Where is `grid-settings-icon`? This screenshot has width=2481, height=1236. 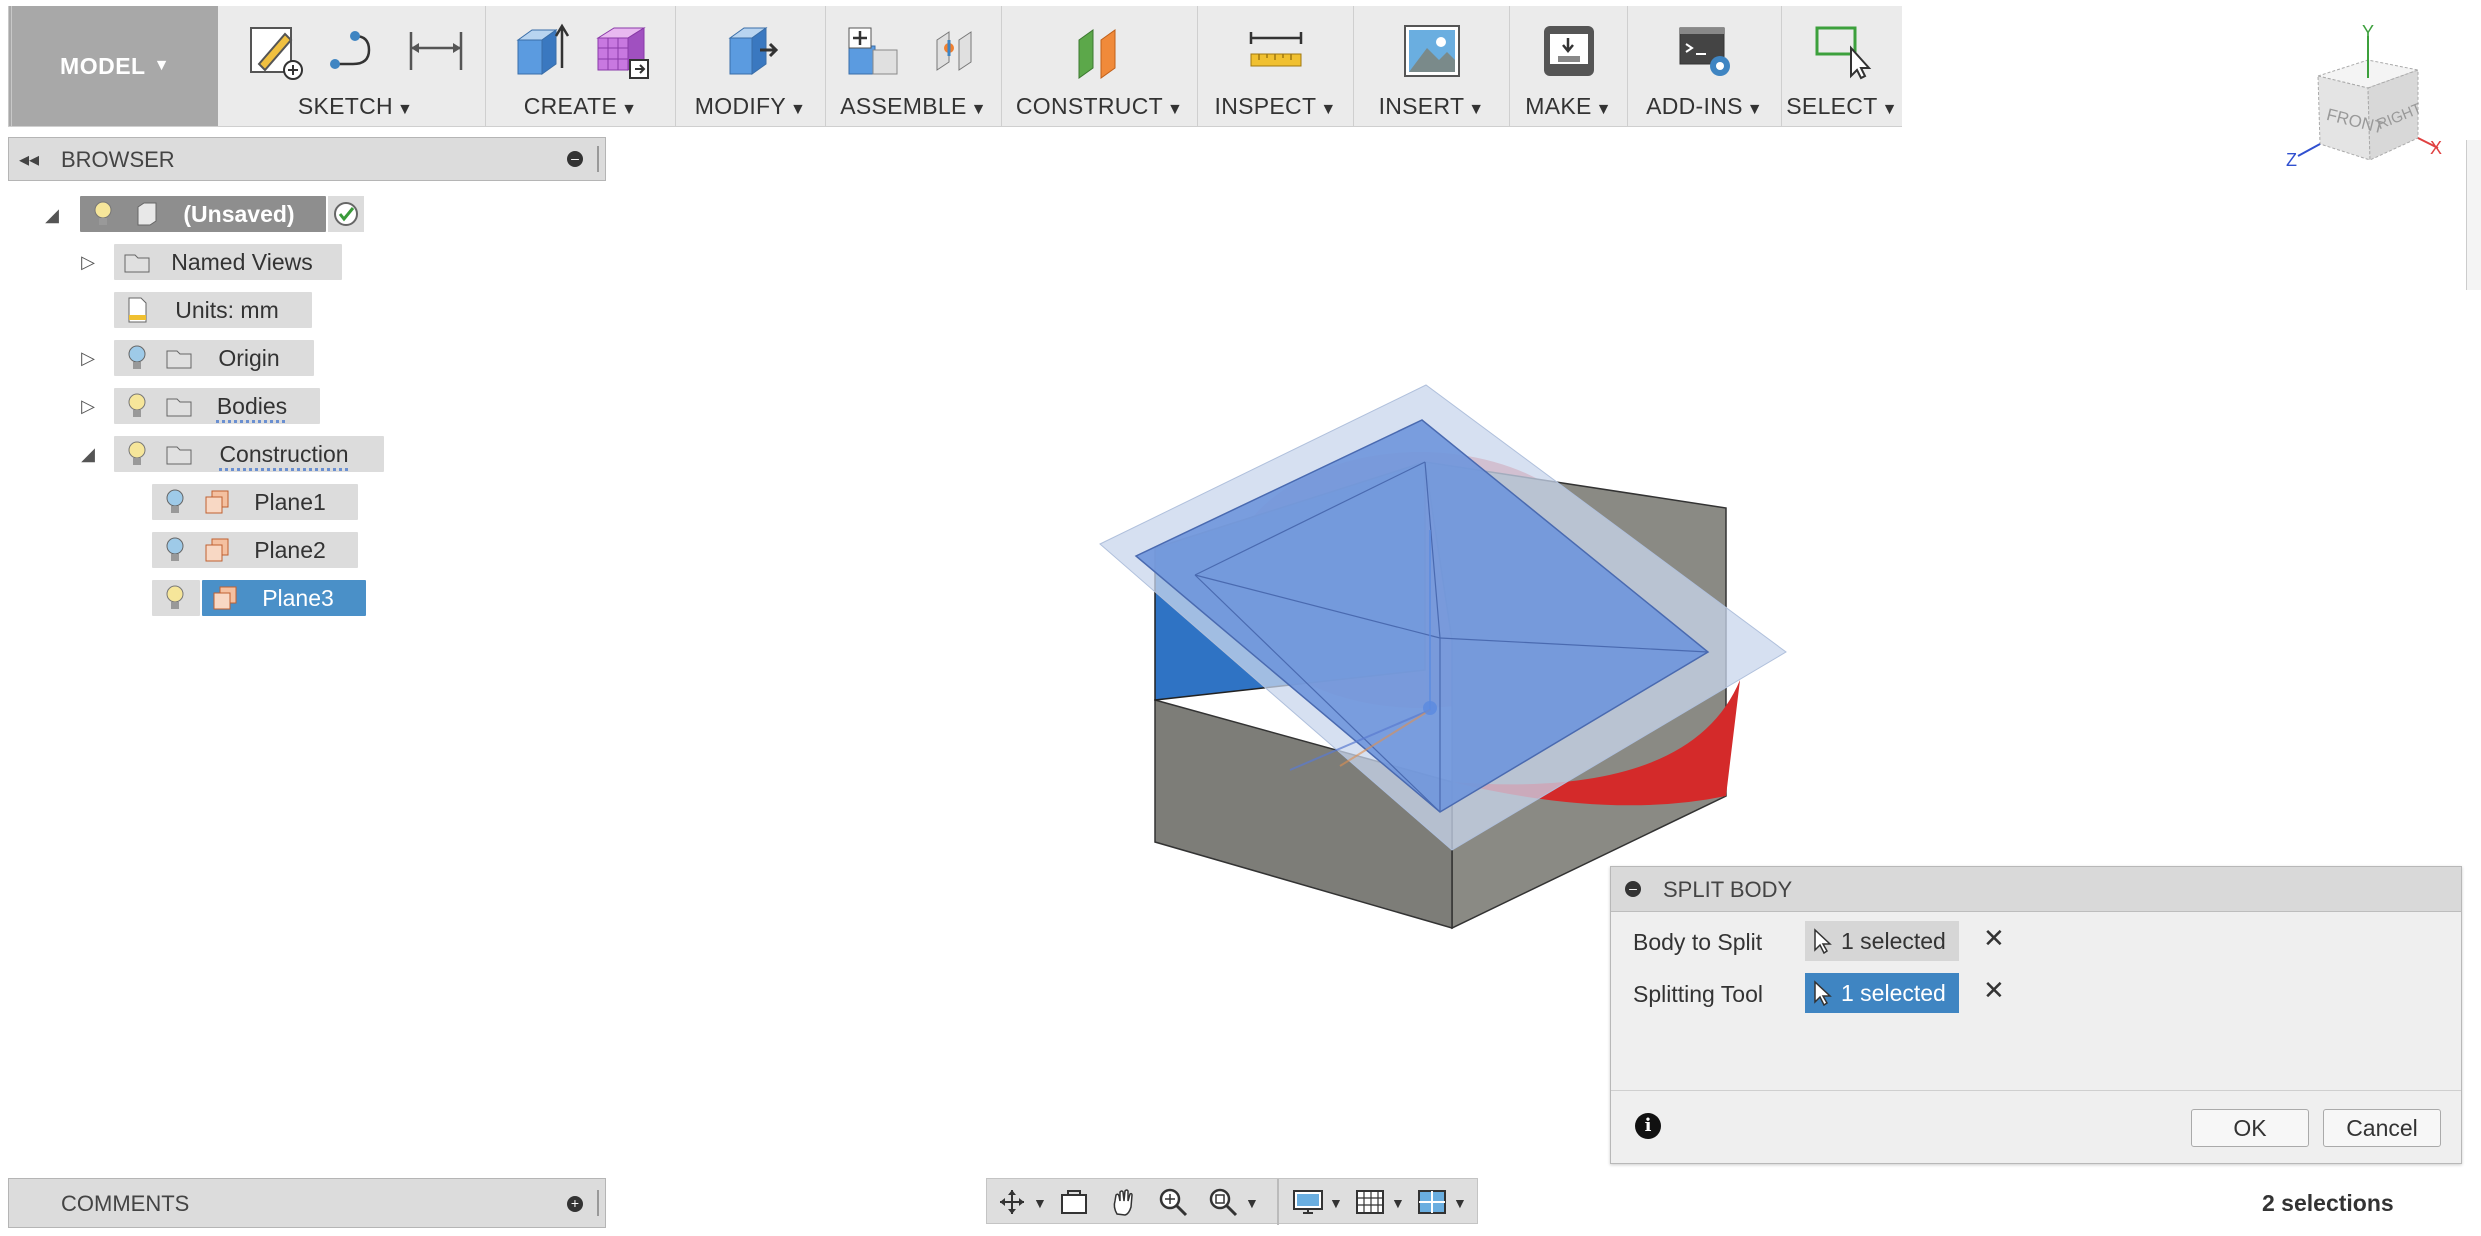
grid-settings-icon is located at coordinates (1370, 1202).